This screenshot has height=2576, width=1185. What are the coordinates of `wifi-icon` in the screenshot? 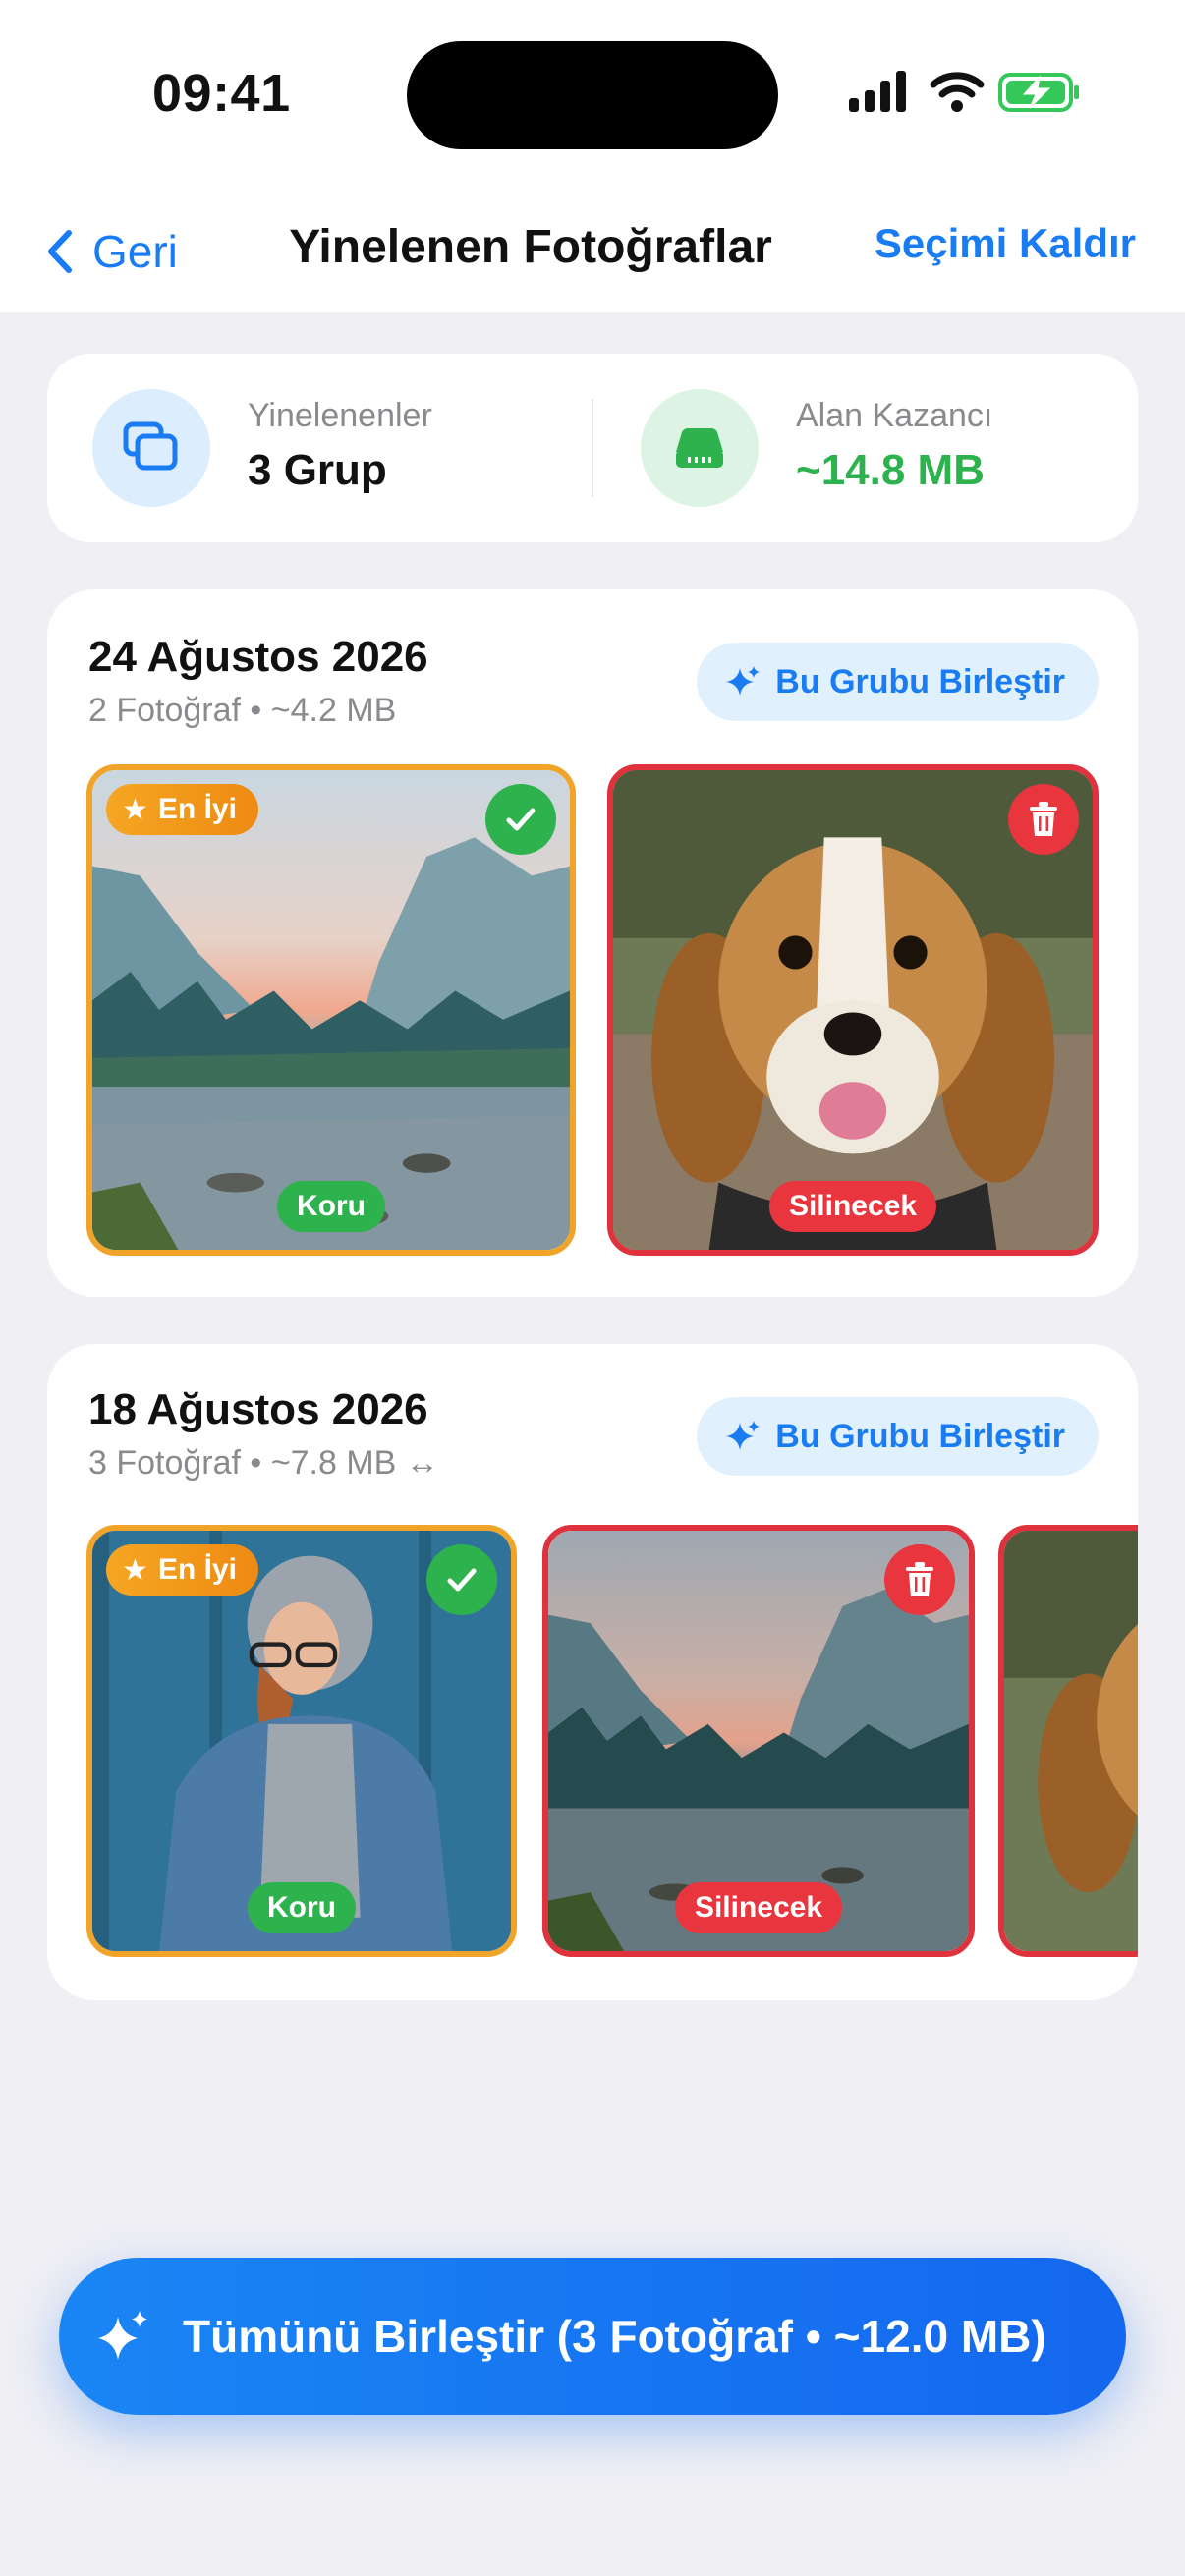 It's located at (958, 92).